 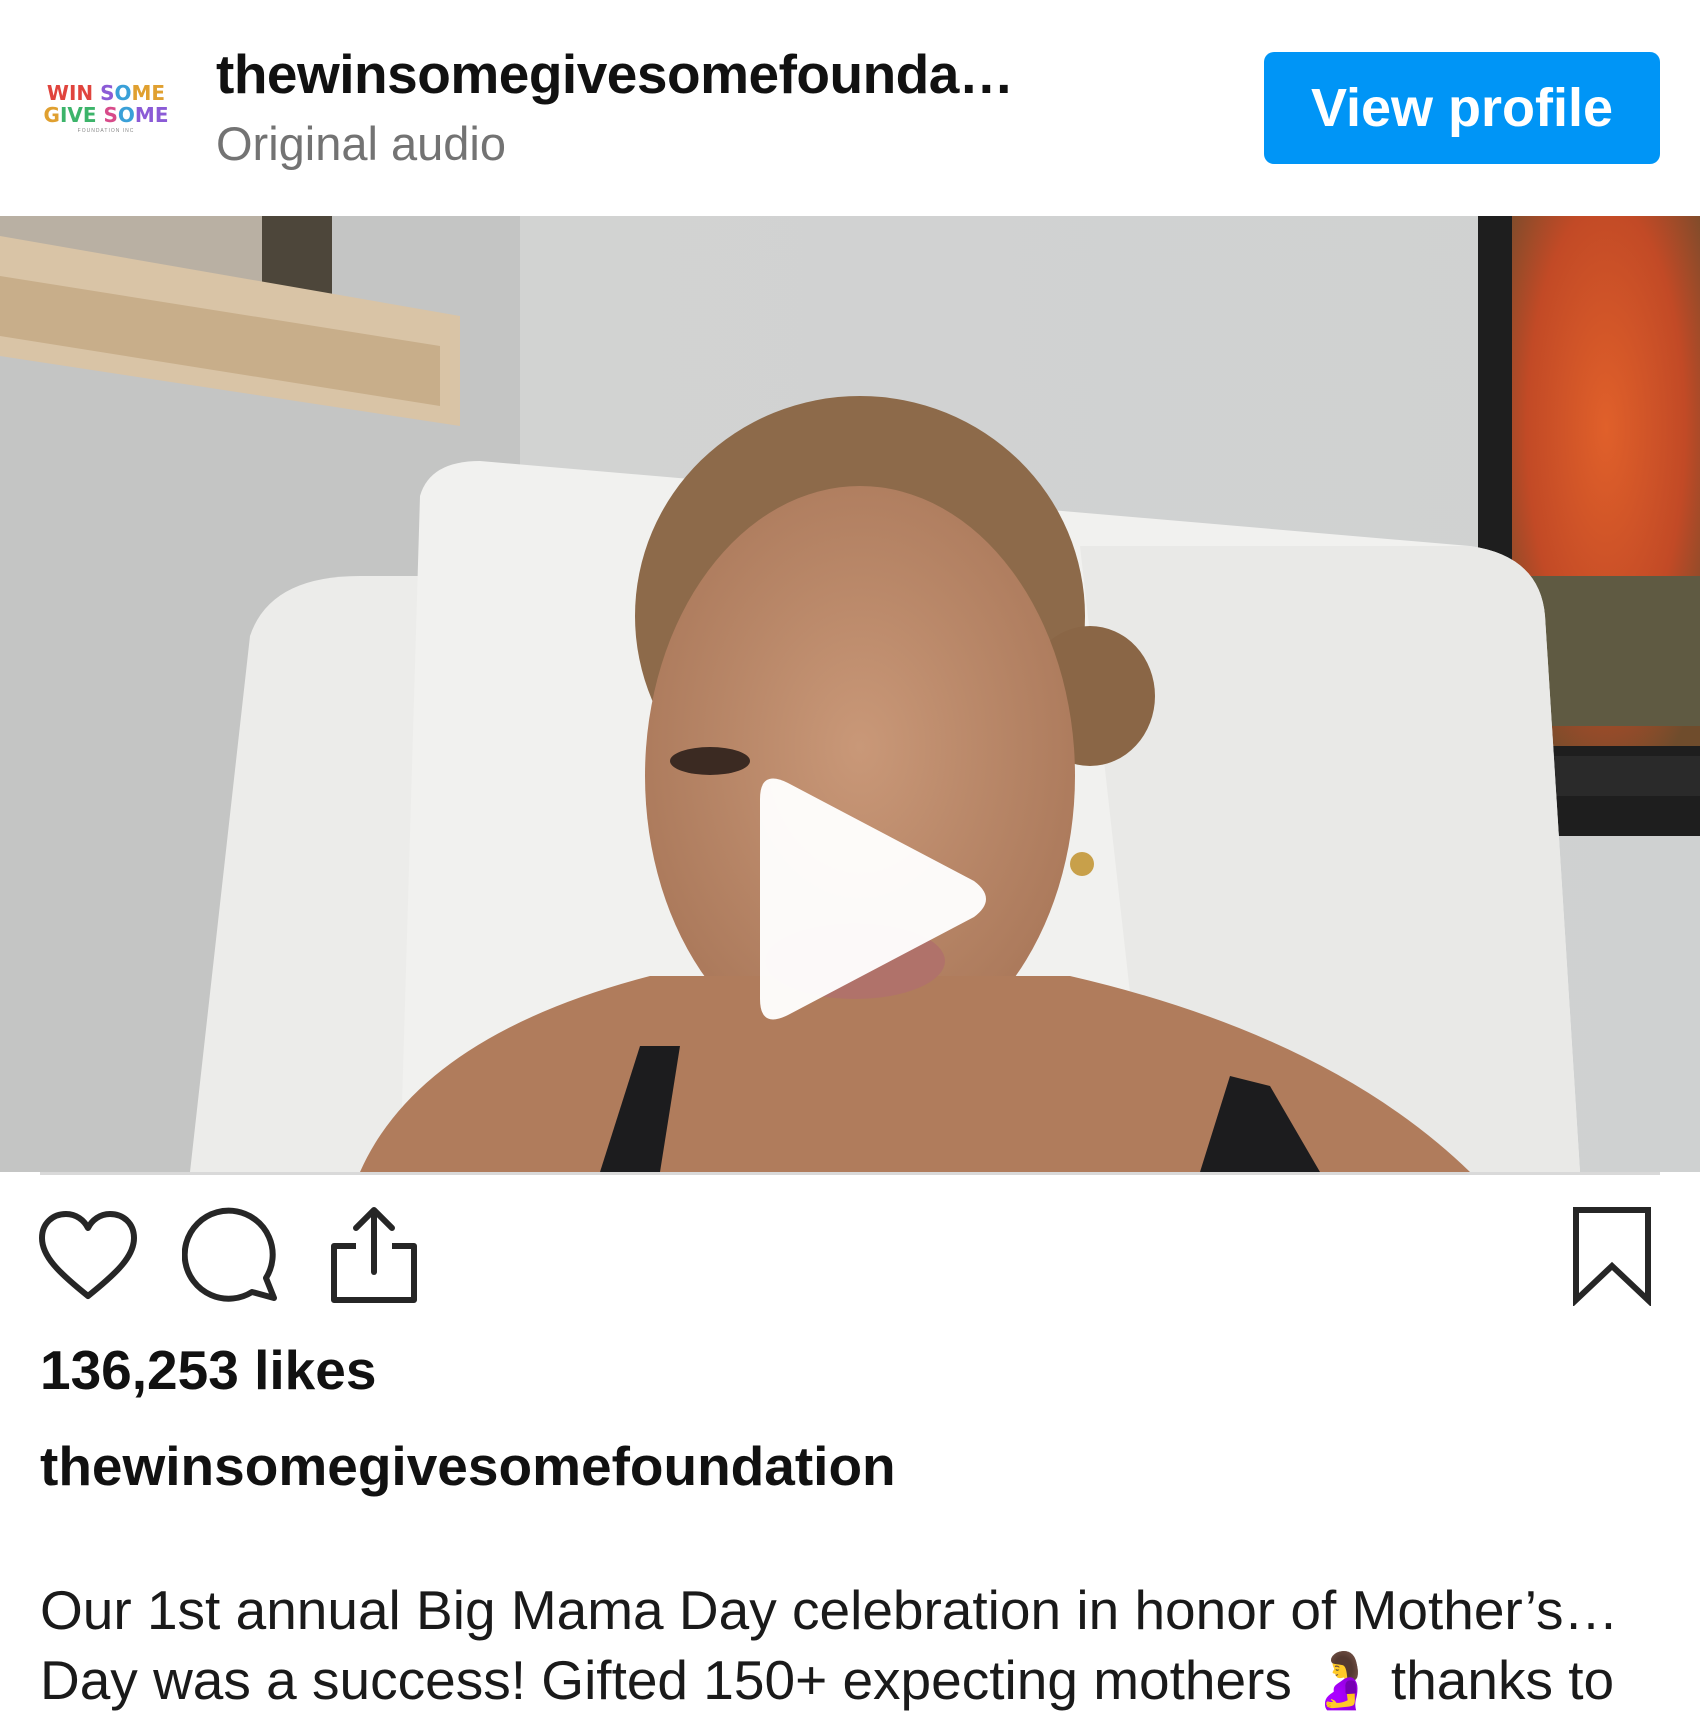 I want to click on video-progress-track, so click(x=850, y=1173).